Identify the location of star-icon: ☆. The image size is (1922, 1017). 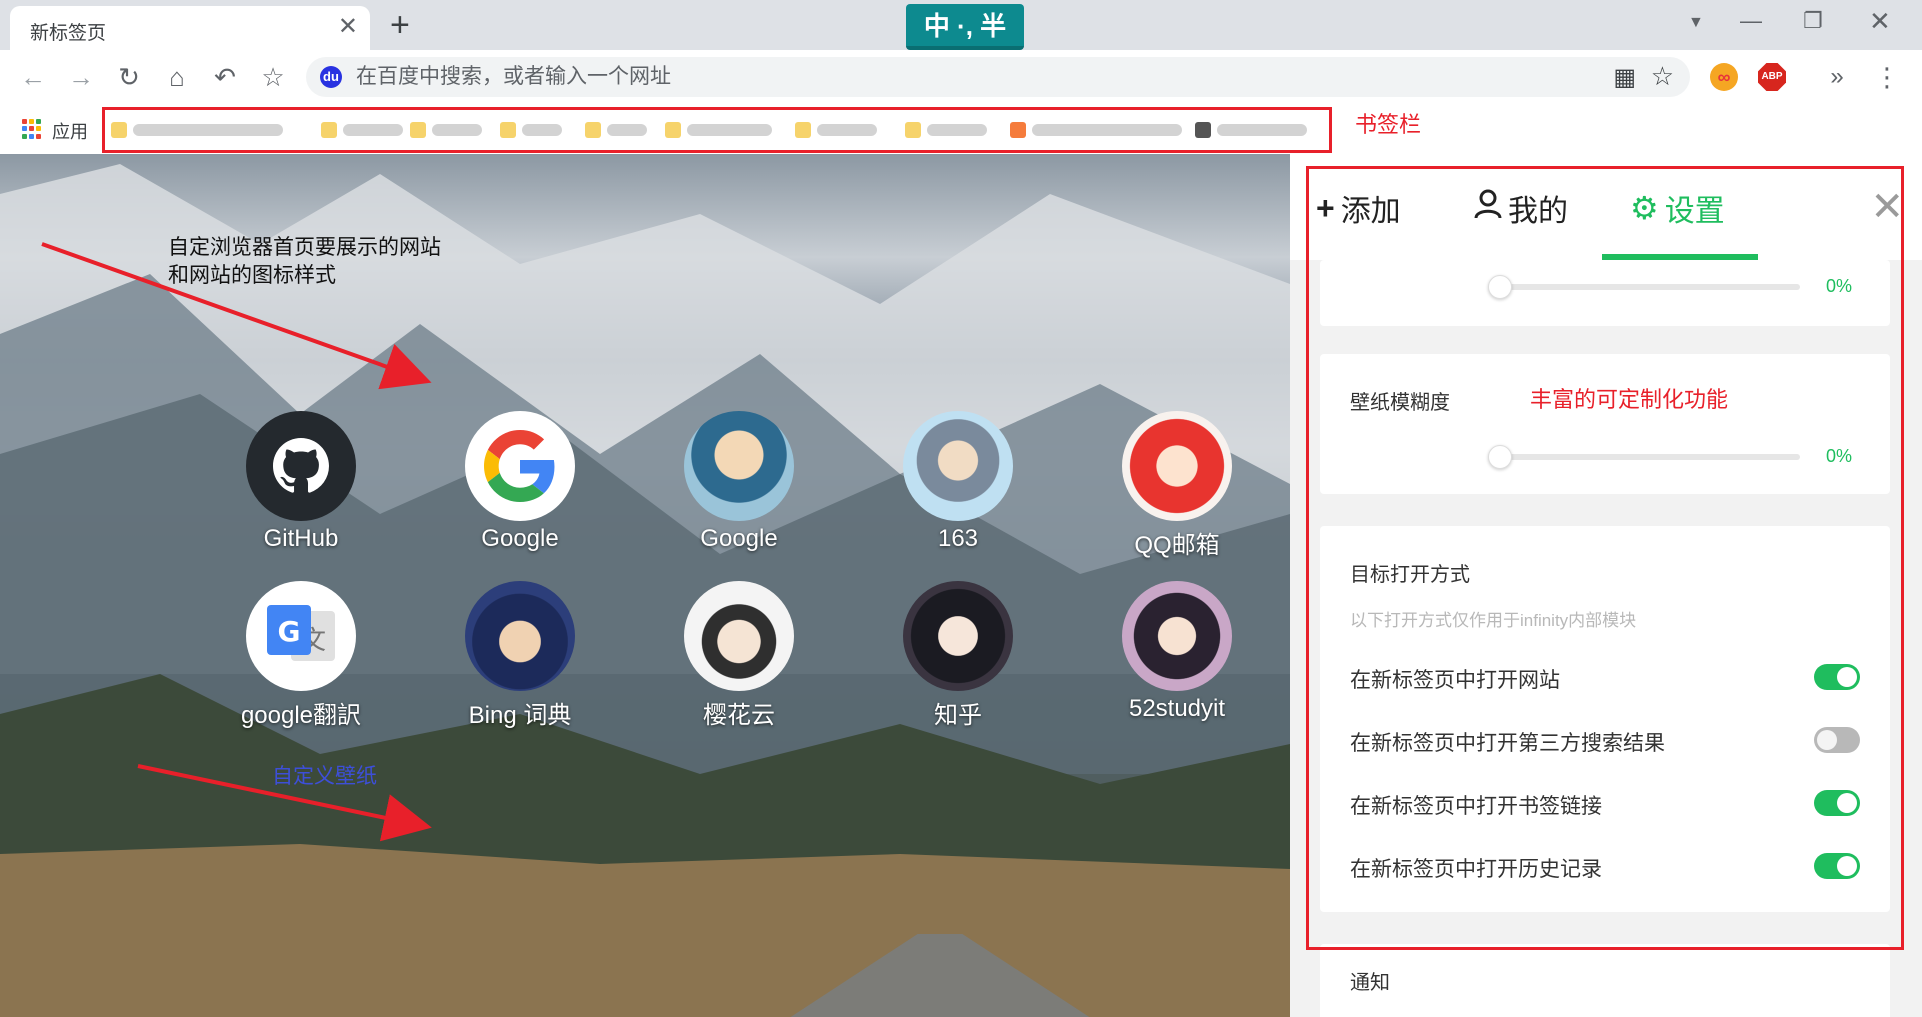
(1662, 76).